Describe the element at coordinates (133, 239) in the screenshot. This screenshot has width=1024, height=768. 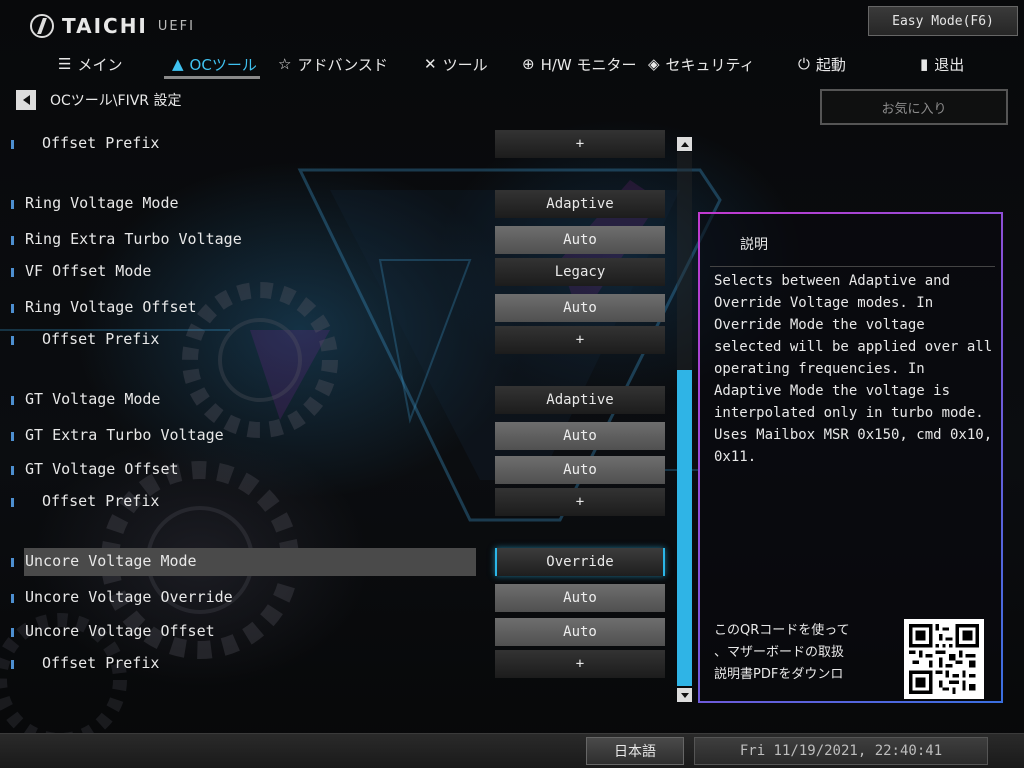
I see `setting-label: Ring Extra Turbo Voltage` at that location.